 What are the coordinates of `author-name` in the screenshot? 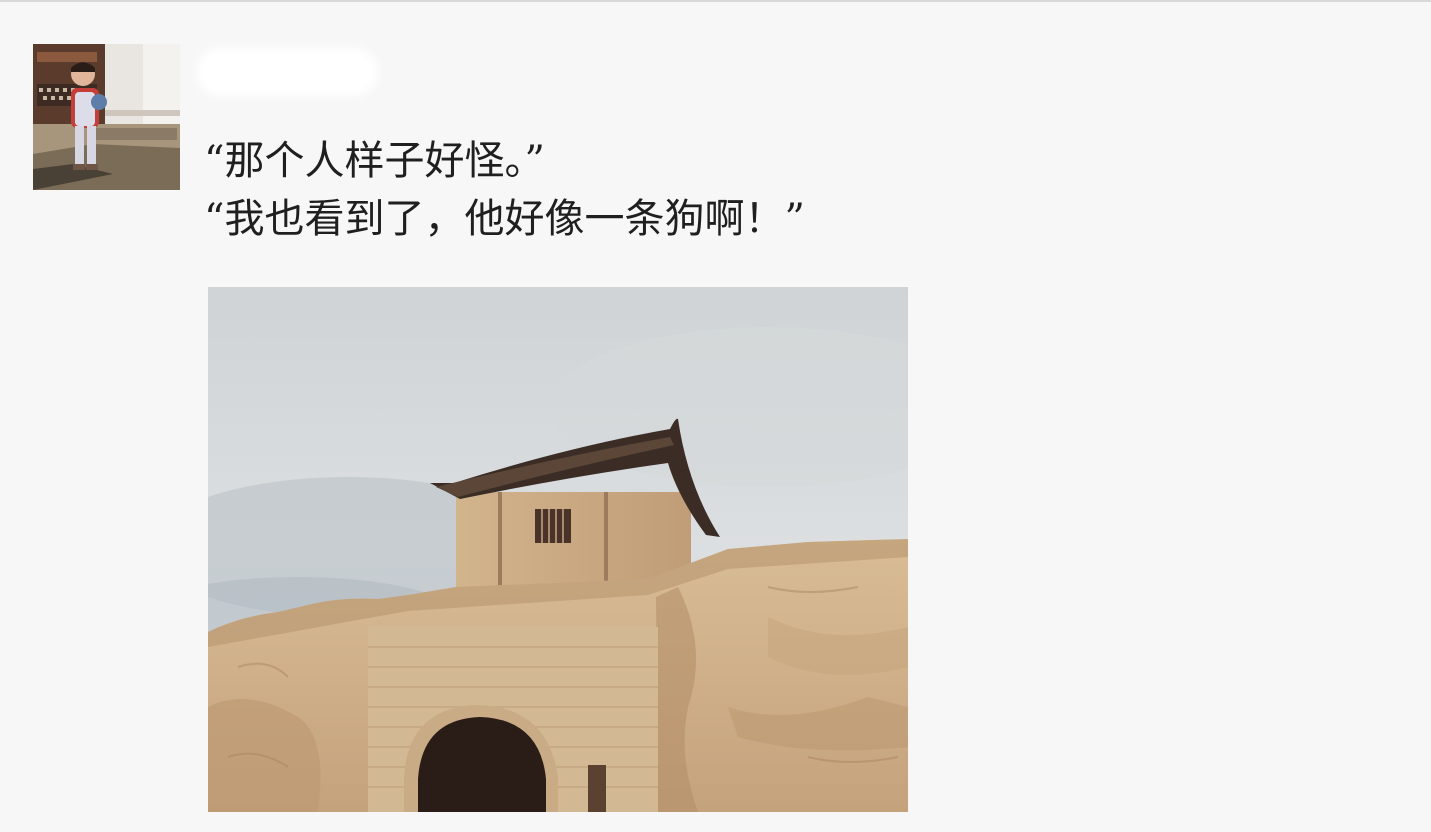 It's located at (291, 74).